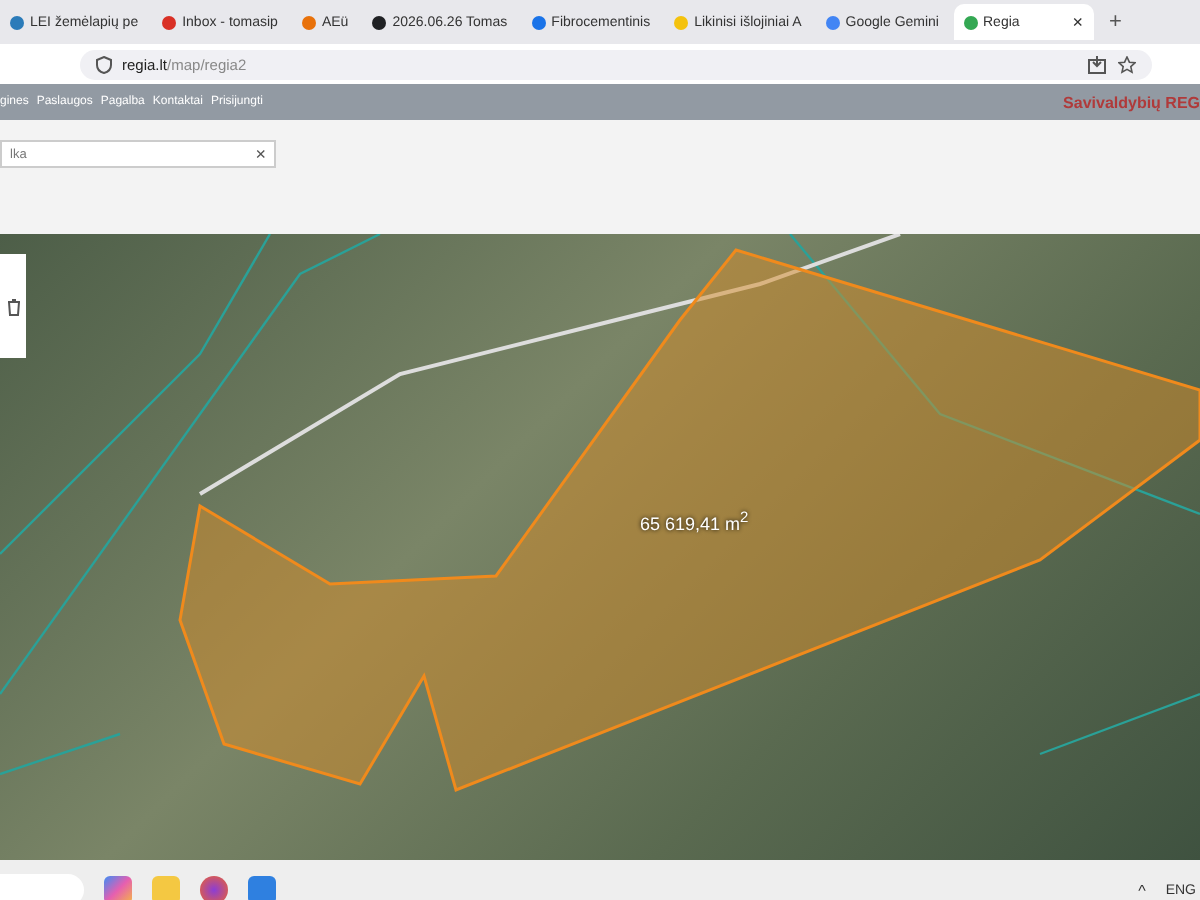 This screenshot has width=1200, height=900. What do you see at coordinates (13, 306) in the screenshot?
I see `trash-icon` at bounding box center [13, 306].